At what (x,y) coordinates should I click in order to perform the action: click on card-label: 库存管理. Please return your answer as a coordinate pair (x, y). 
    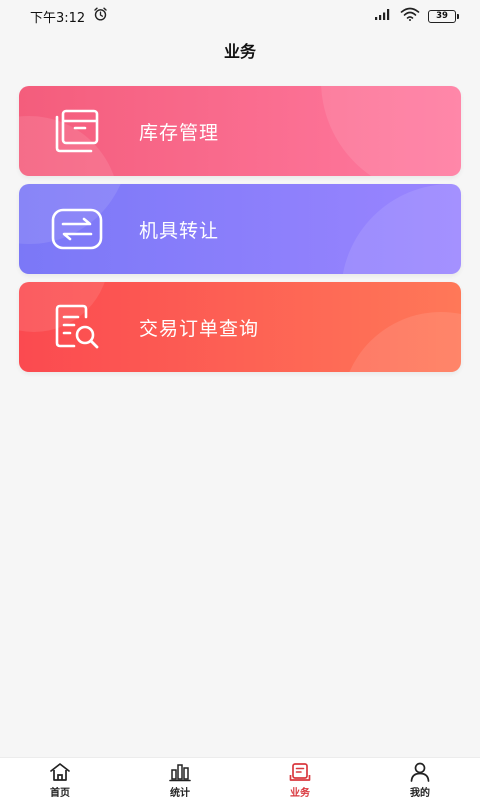
    Looking at the image, I should click on (179, 132).